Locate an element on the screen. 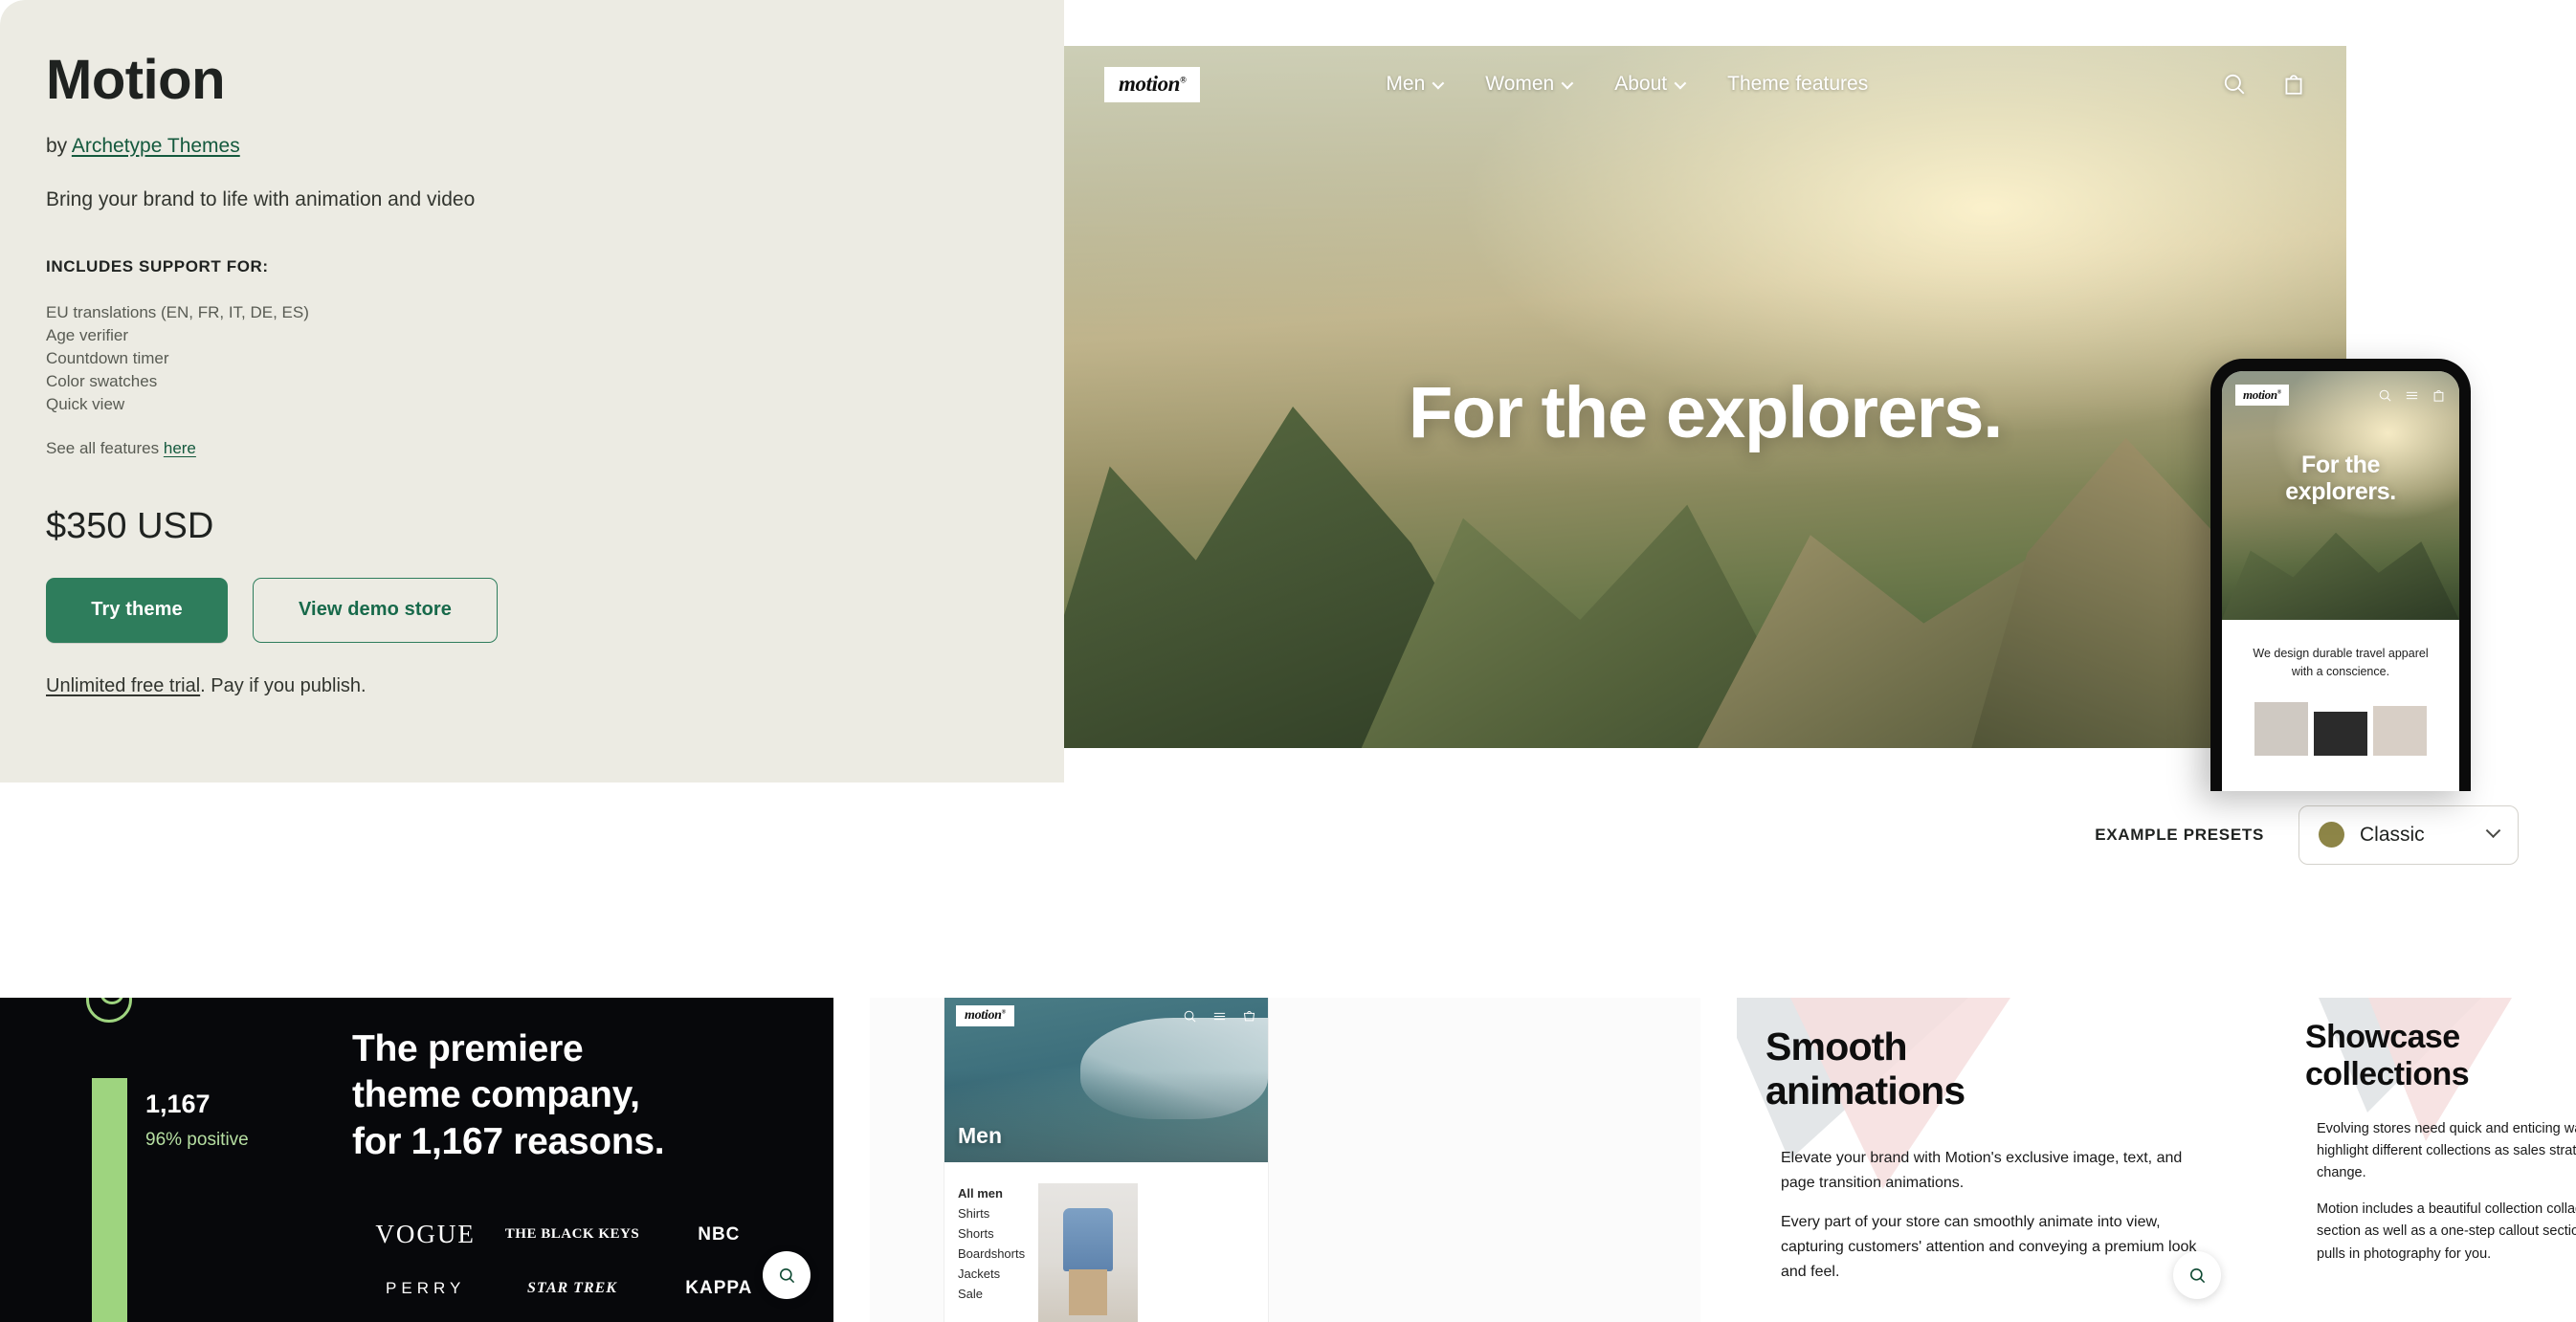  reviews-headline-line2: theme company, is located at coordinates (496, 1095).